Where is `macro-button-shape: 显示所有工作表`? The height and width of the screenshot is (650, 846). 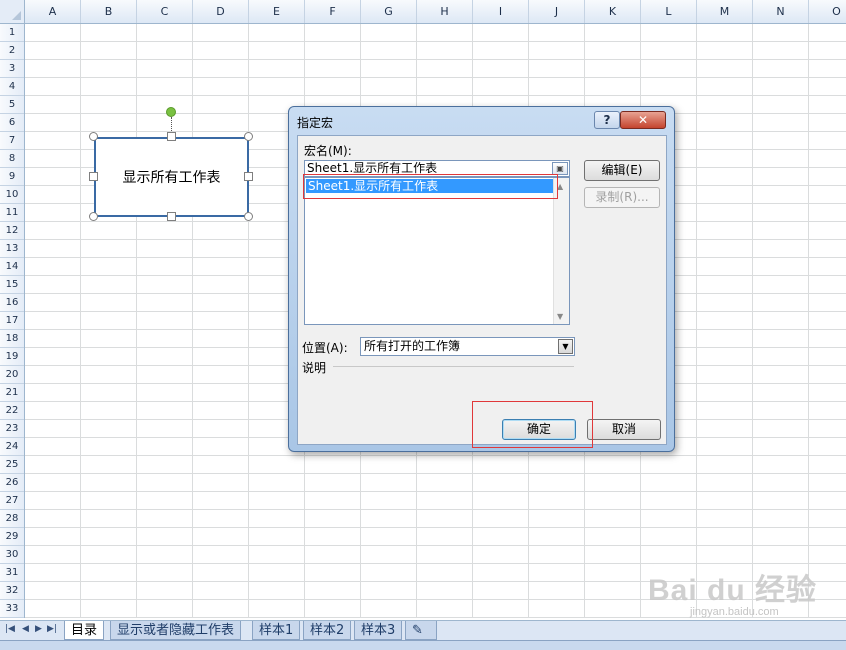
macro-button-shape: 显示所有工作表 is located at coordinates (171, 177).